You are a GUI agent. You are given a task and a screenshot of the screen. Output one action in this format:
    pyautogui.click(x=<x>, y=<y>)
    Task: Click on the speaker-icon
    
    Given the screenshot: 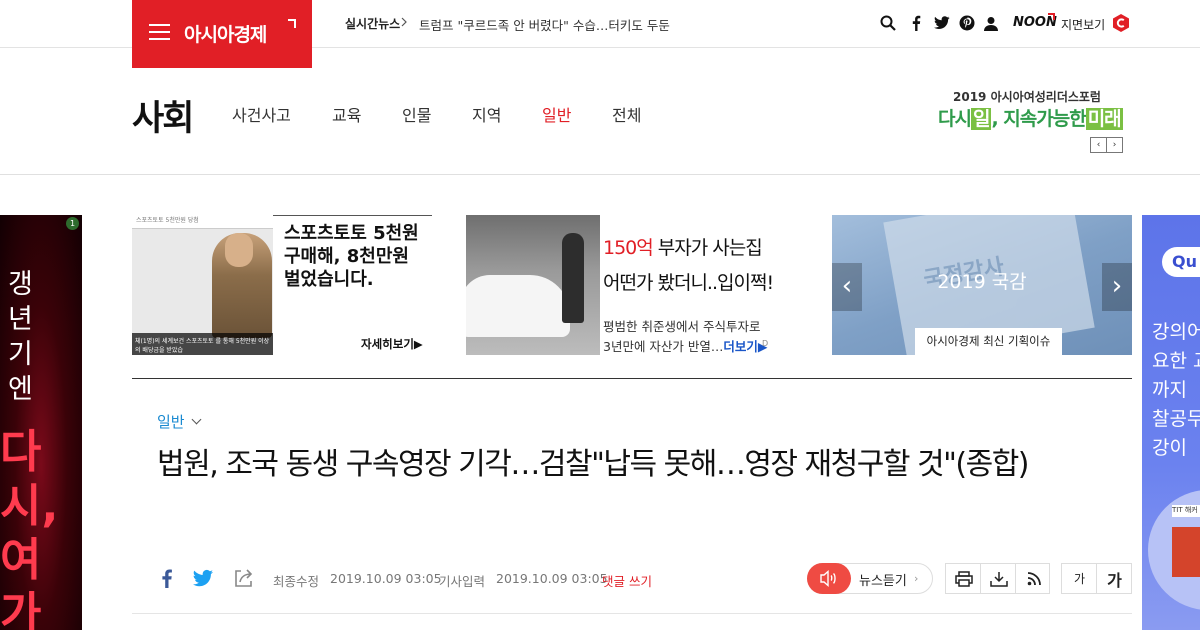 What is the action you would take?
    pyautogui.click(x=828, y=578)
    